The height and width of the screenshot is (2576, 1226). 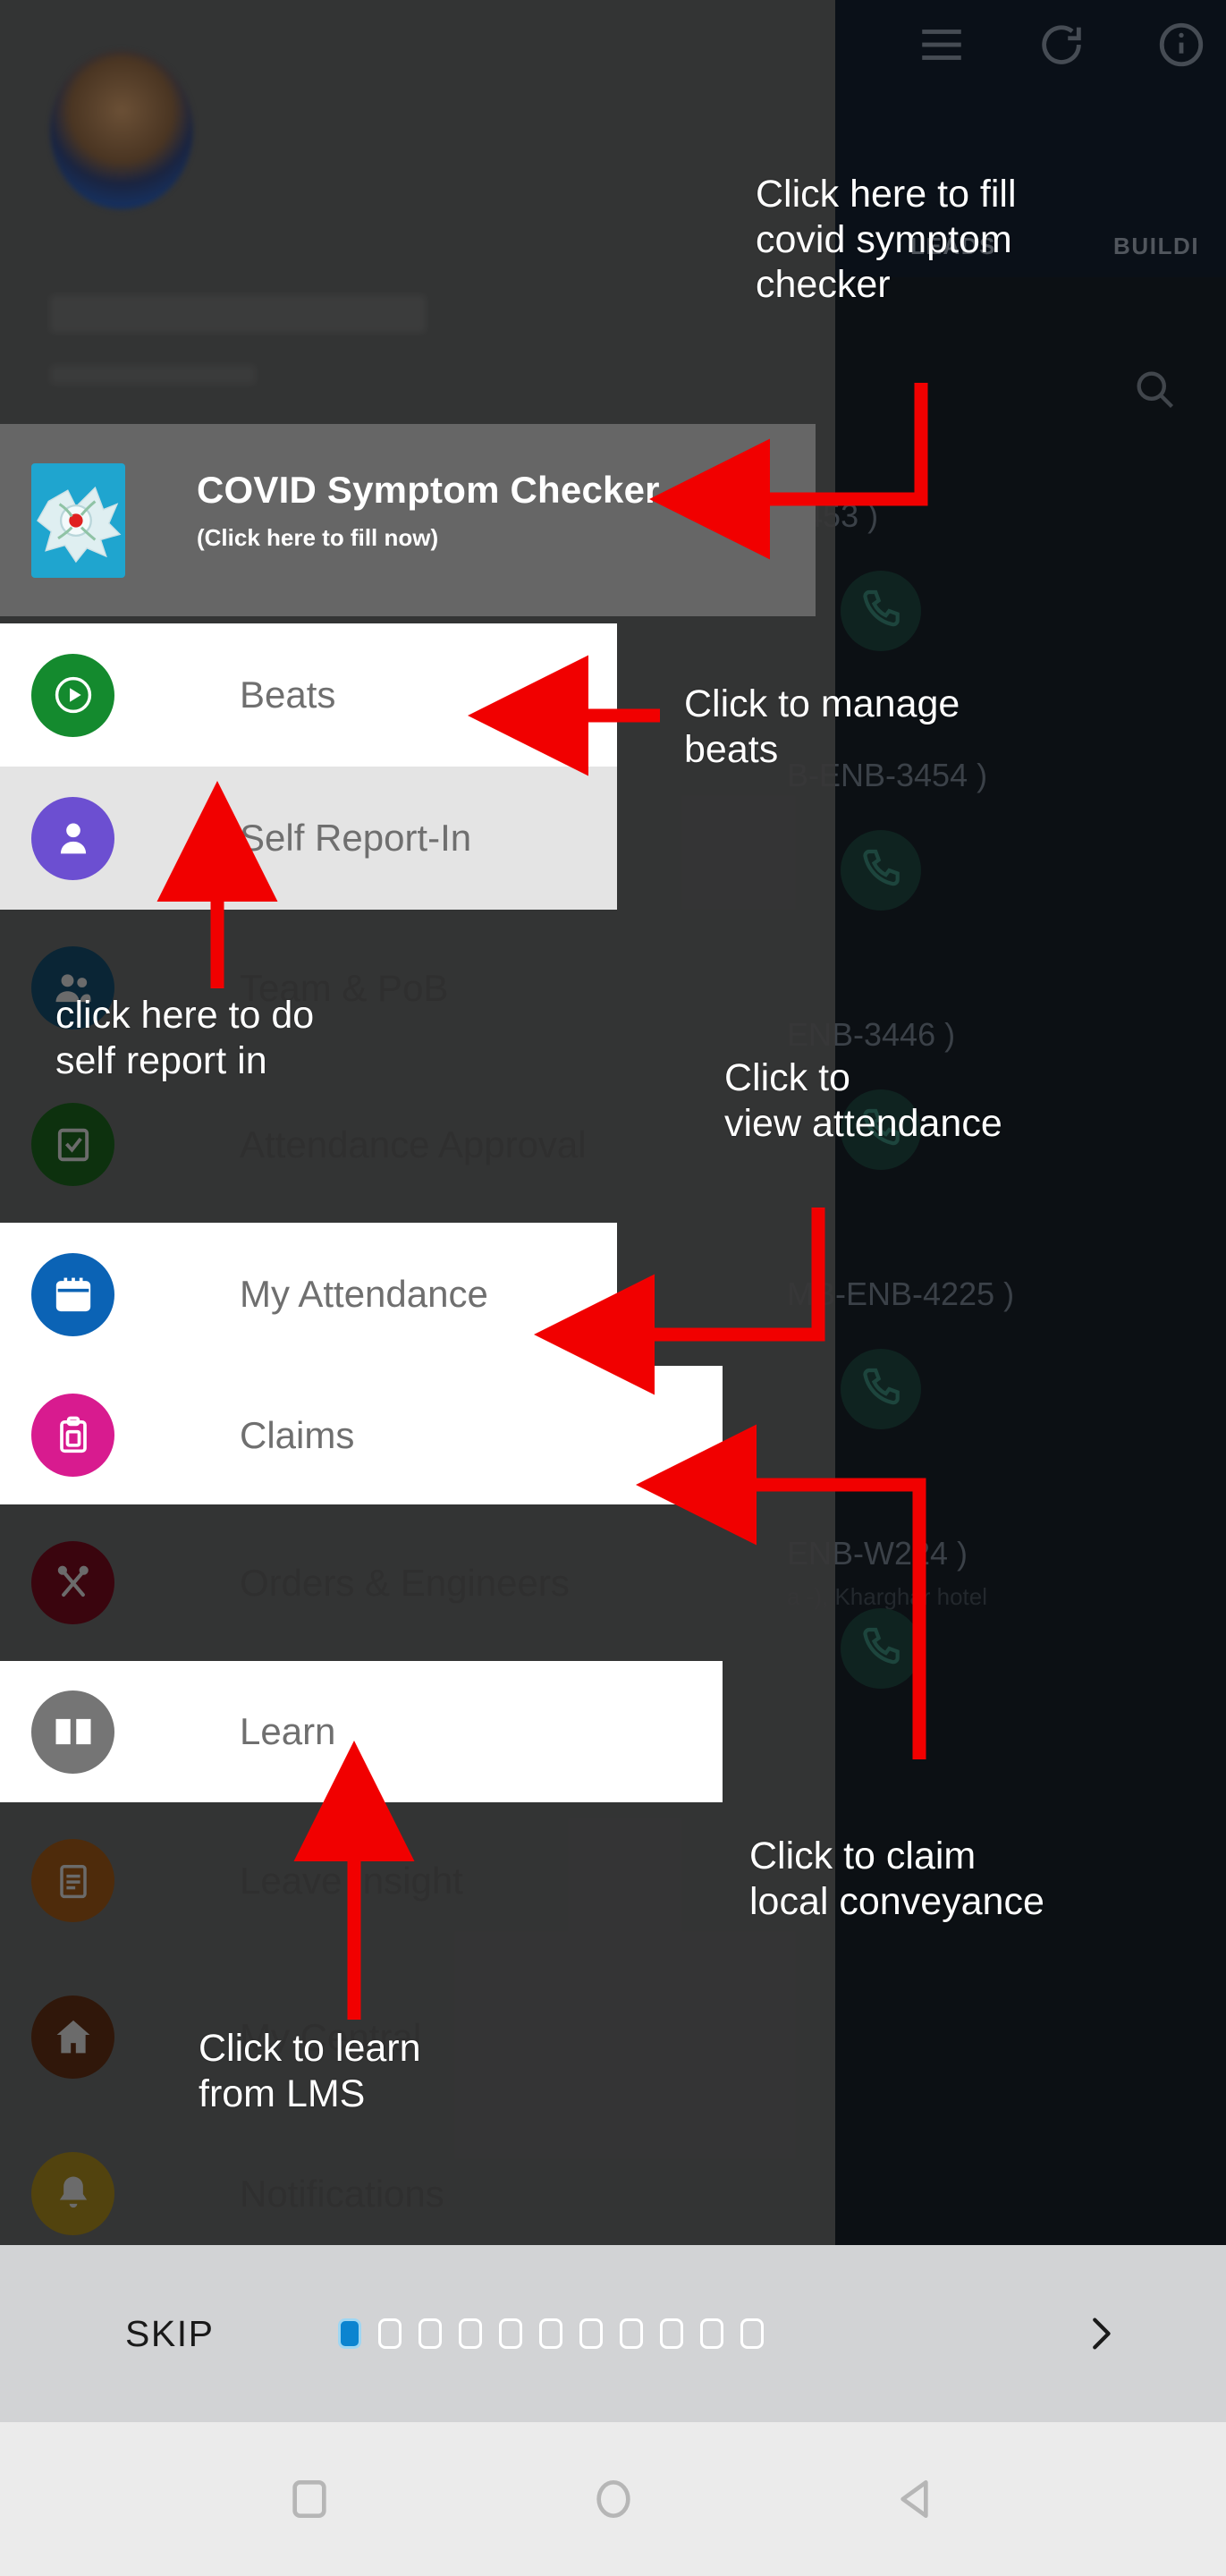 I want to click on drawer-item-label: Learn, so click(x=288, y=1731).